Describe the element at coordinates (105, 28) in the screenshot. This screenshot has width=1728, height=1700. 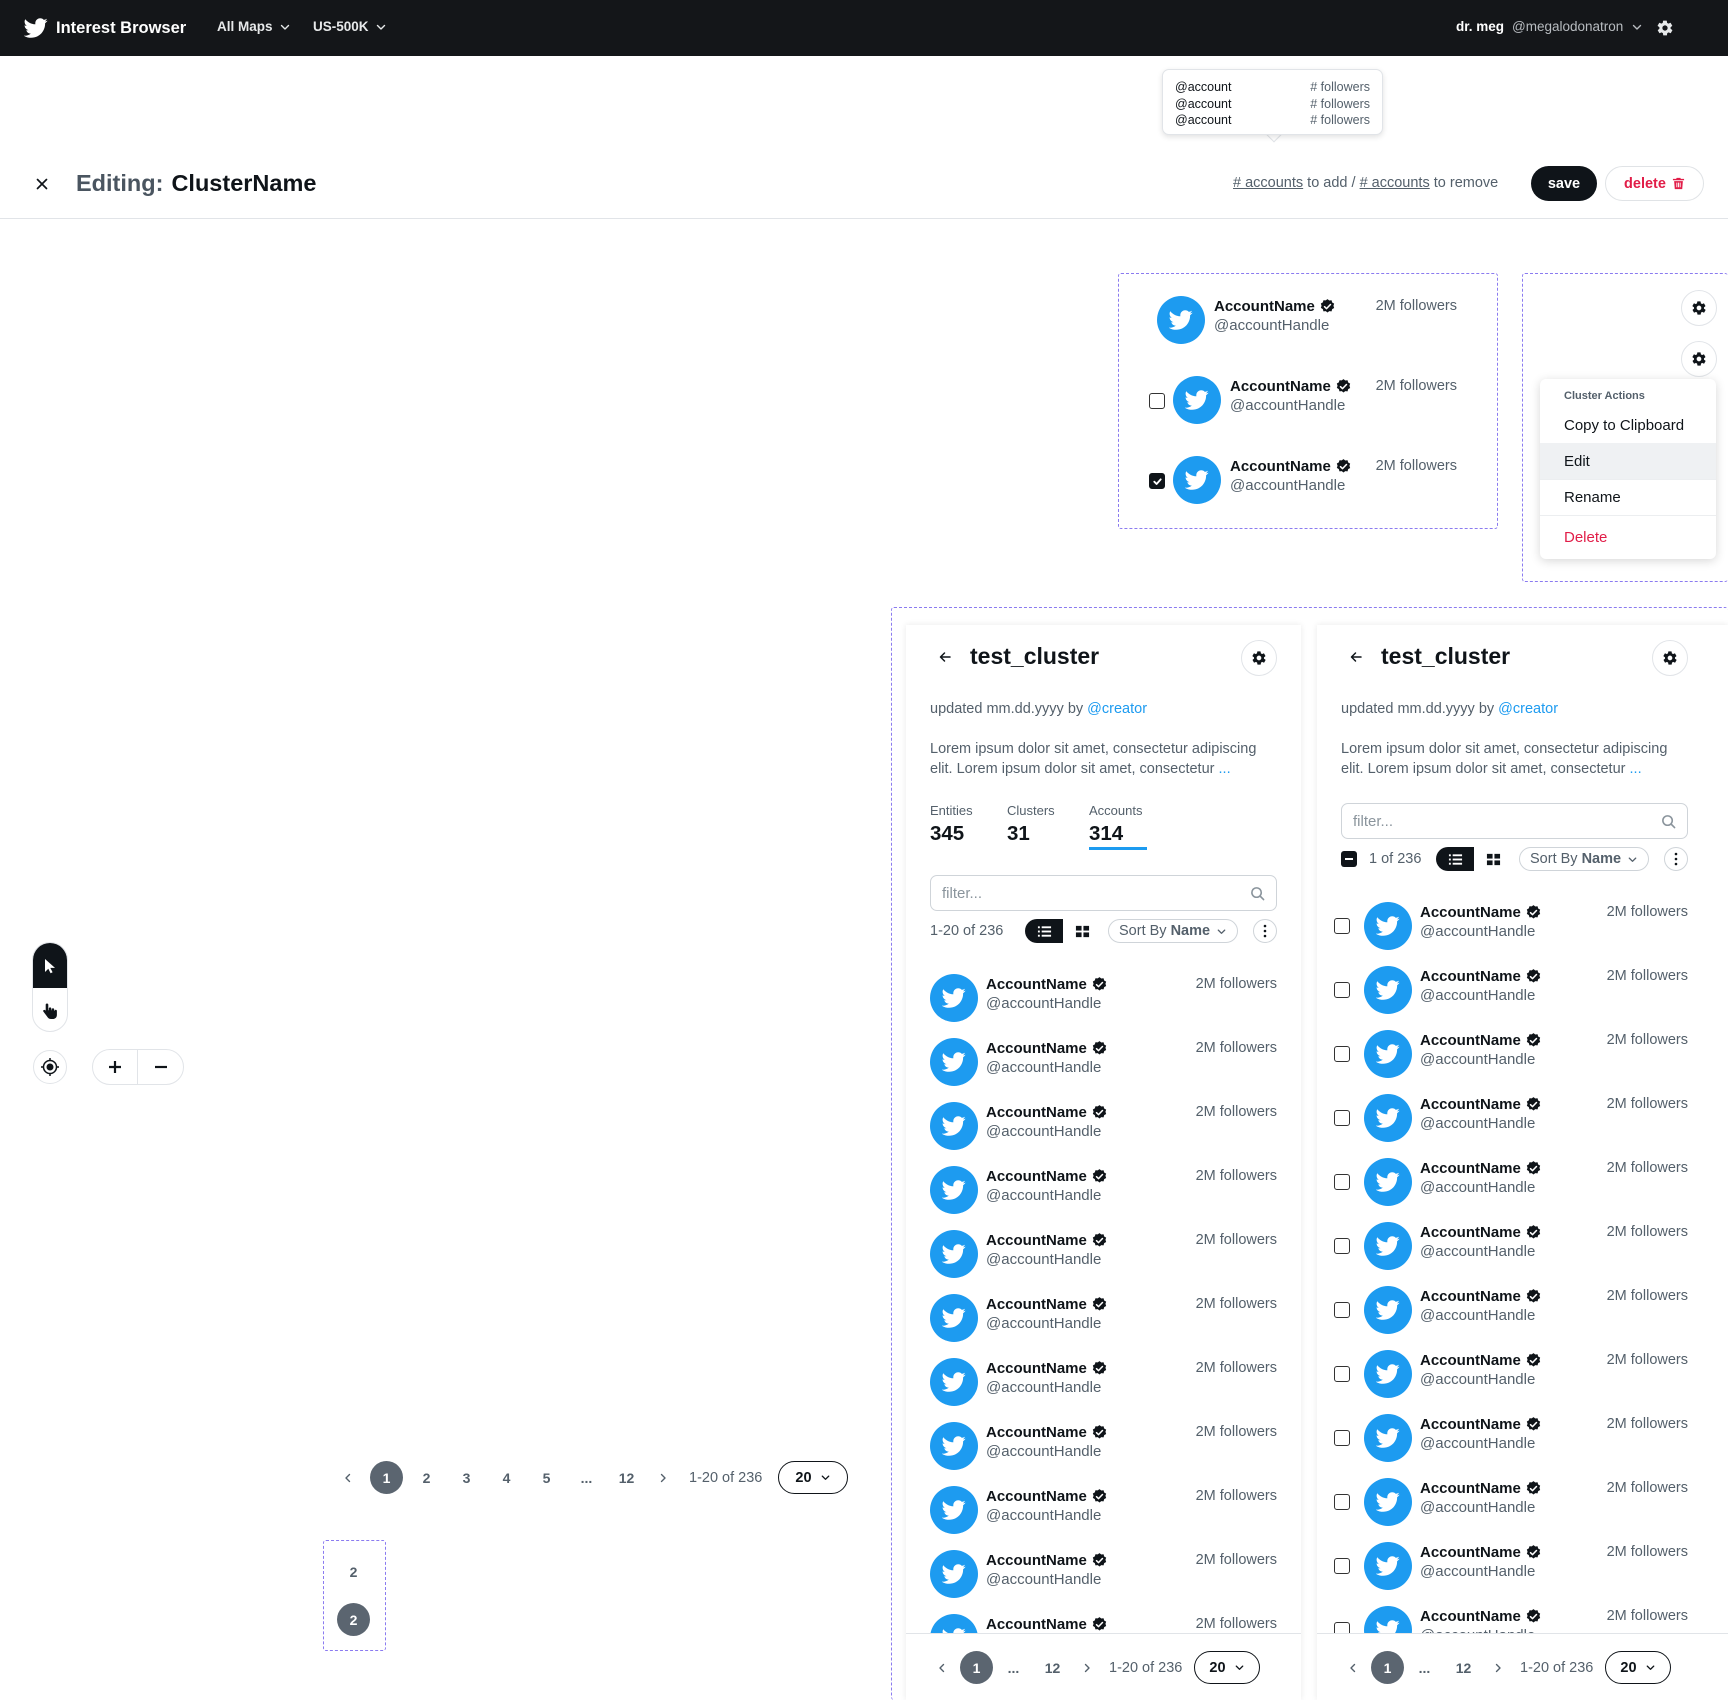
I see `app-brand: Interest Browser` at that location.